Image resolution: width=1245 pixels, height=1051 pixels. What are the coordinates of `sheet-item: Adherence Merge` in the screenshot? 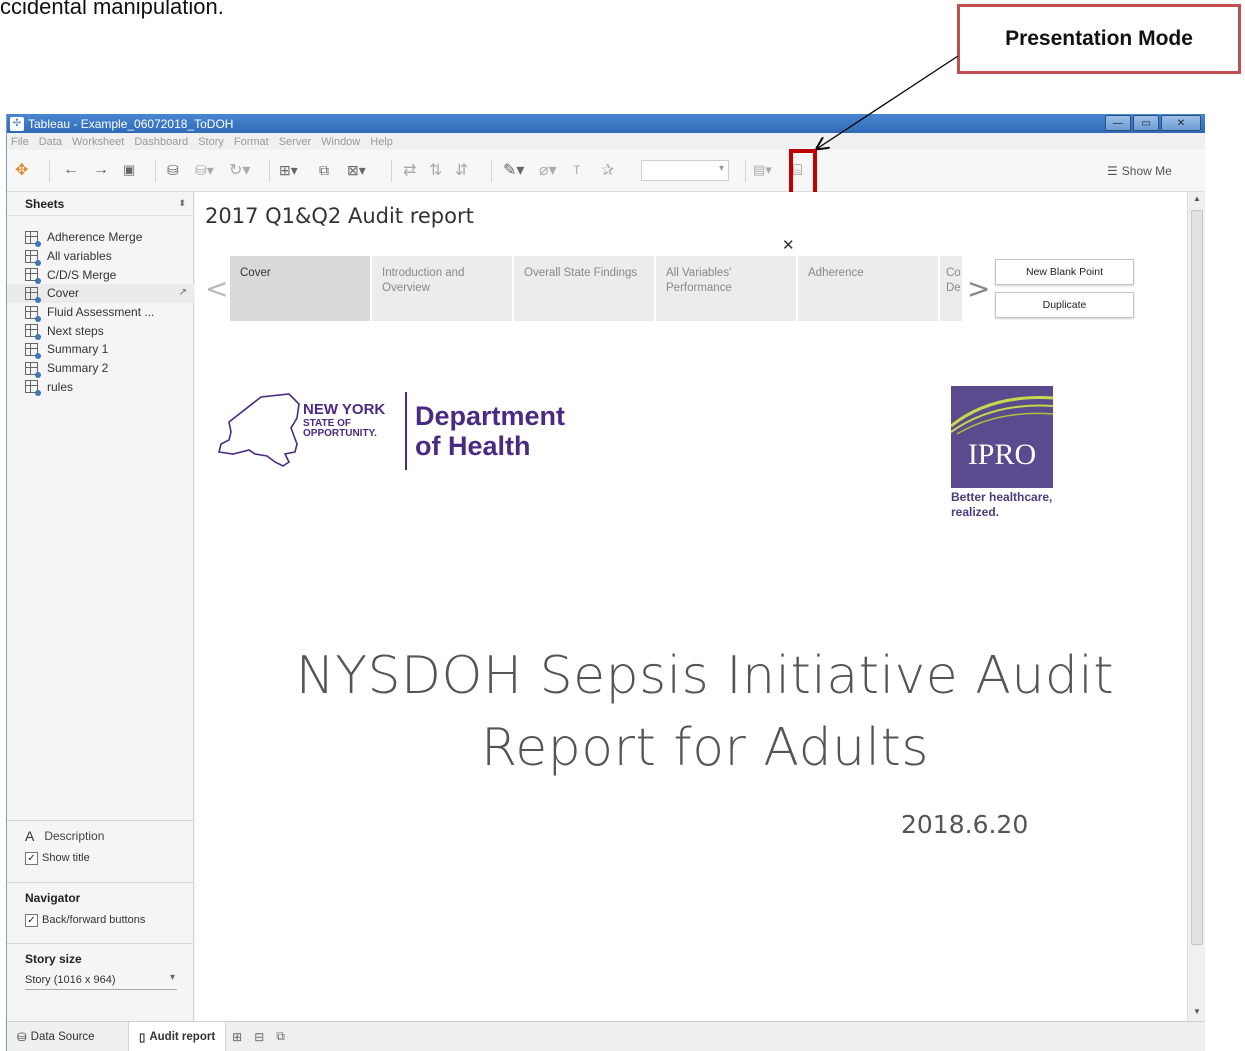 It's located at (100, 237).